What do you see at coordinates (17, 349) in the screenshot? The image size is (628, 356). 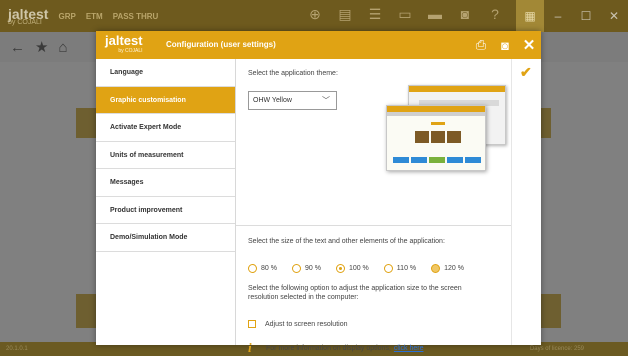 I see `version-label: 20.1.0.1` at bounding box center [17, 349].